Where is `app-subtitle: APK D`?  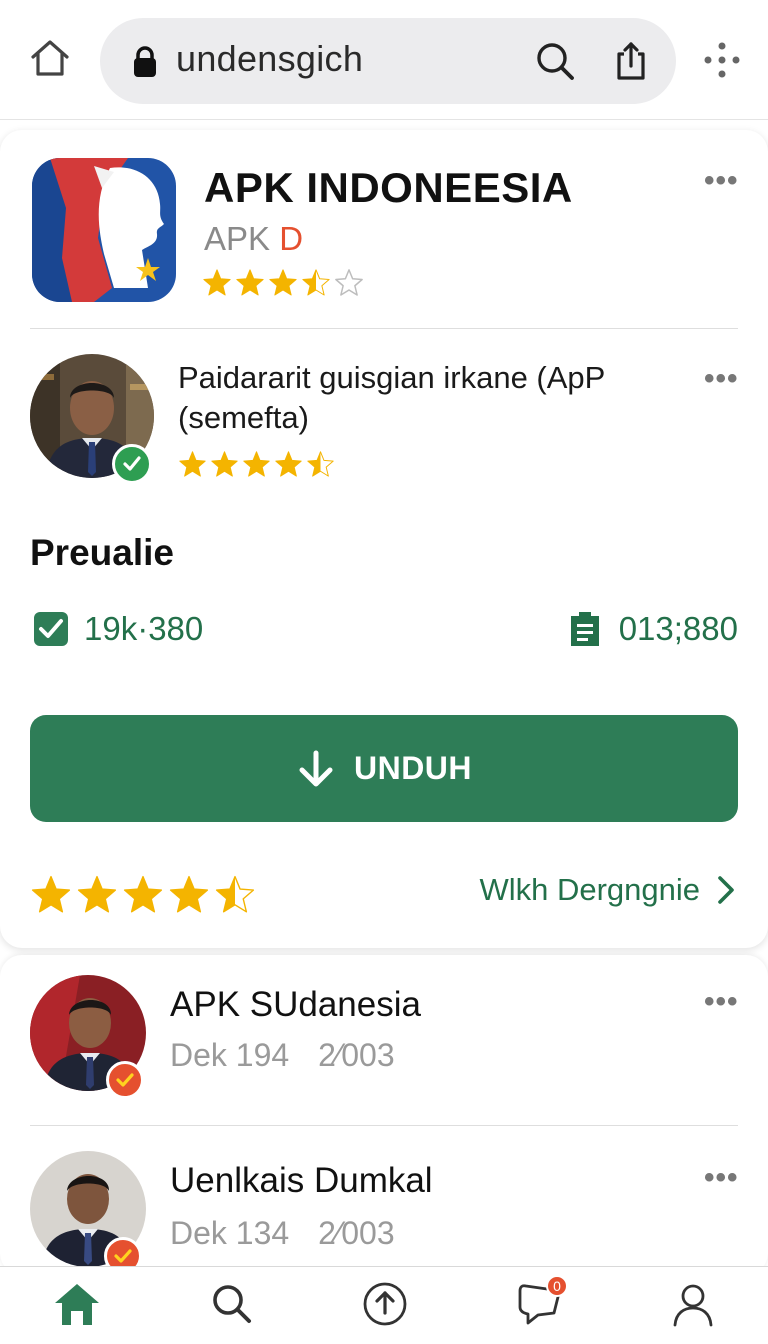
app-subtitle: APK D is located at coordinates (253, 239).